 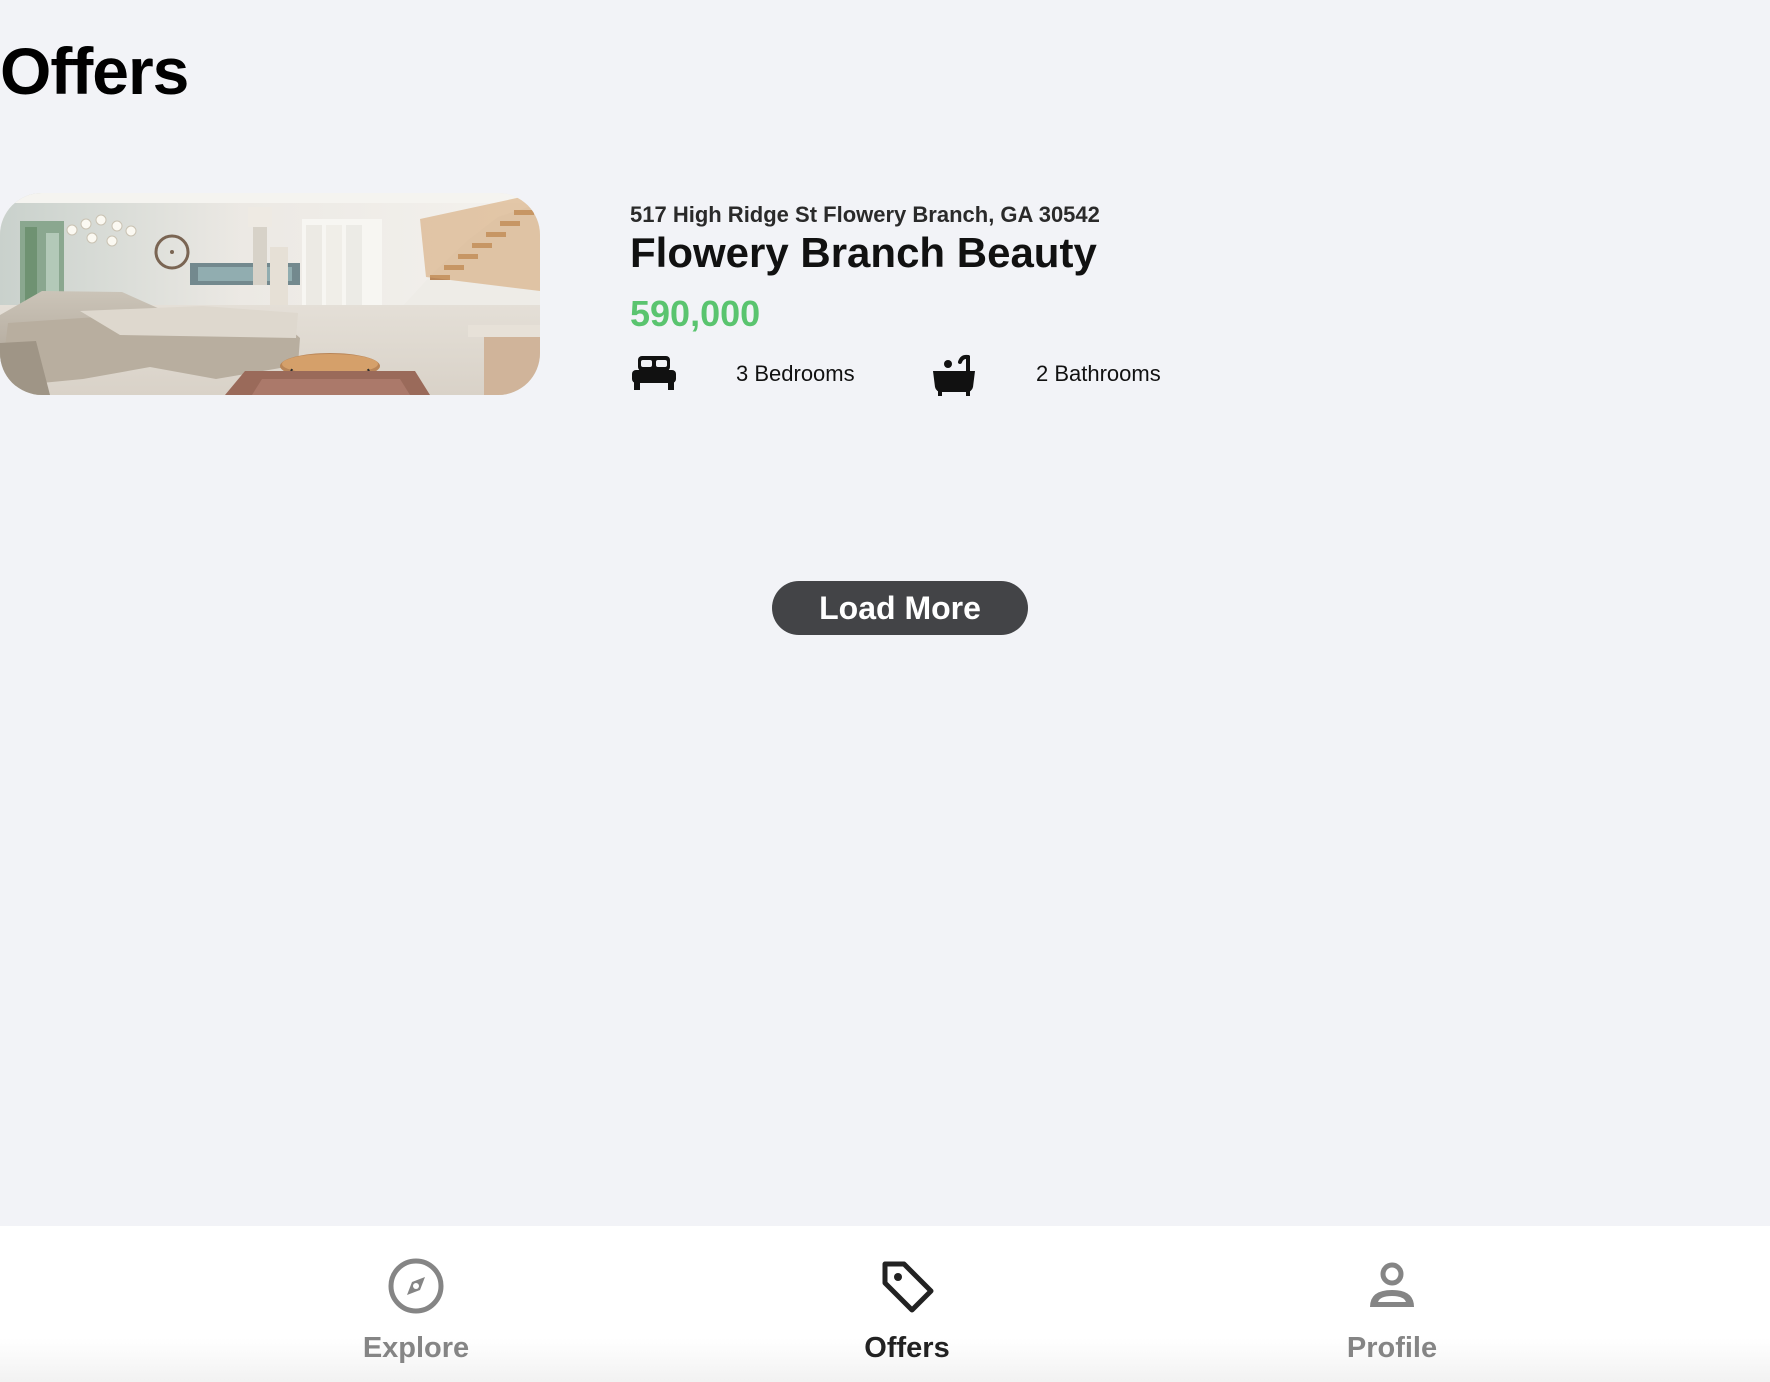 What do you see at coordinates (1392, 1286) in the screenshot?
I see `user-icon` at bounding box center [1392, 1286].